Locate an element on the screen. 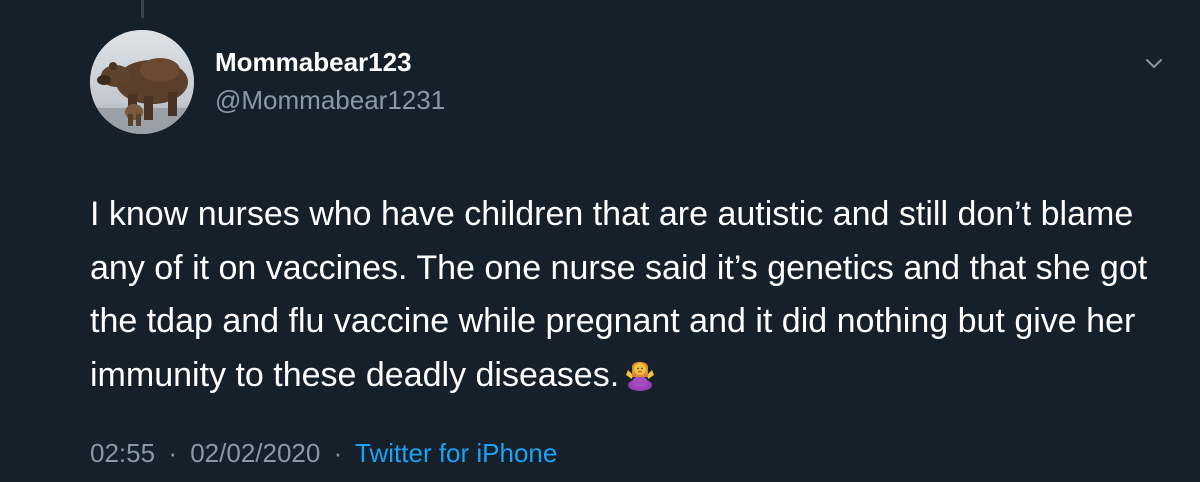 The width and height of the screenshot is (1200, 482). bear-avatar-icon is located at coordinates (142, 82).